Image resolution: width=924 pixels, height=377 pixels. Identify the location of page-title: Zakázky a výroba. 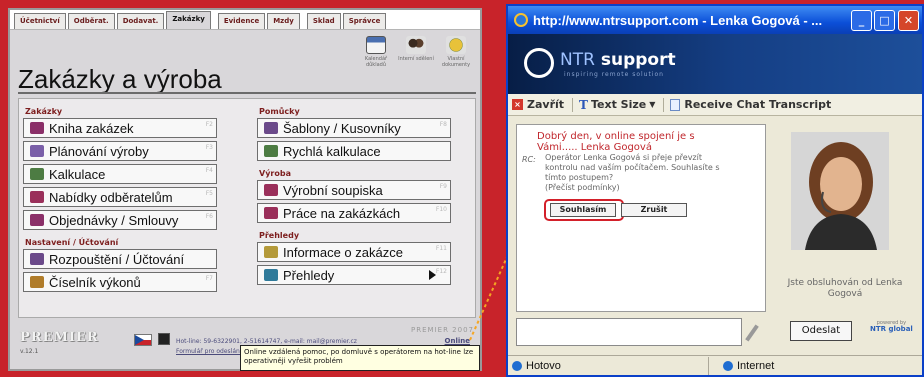
(120, 79).